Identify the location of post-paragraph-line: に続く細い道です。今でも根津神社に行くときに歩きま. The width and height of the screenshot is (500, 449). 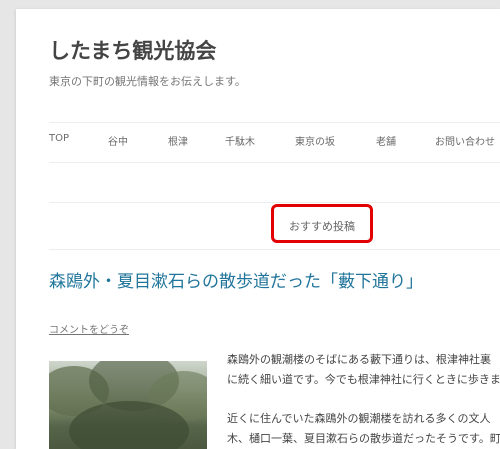
(363, 379).